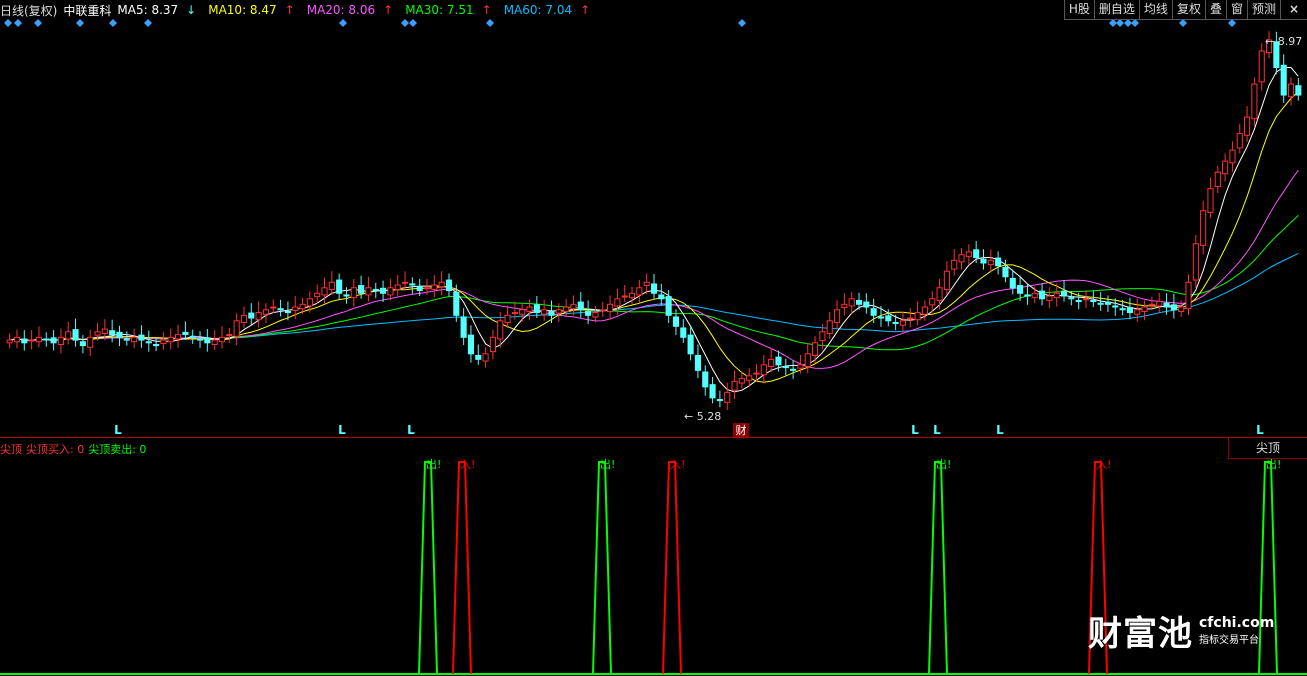  Describe the element at coordinates (486, 10) in the screenshot. I see `ma30-arrow-icon: ↑` at that location.